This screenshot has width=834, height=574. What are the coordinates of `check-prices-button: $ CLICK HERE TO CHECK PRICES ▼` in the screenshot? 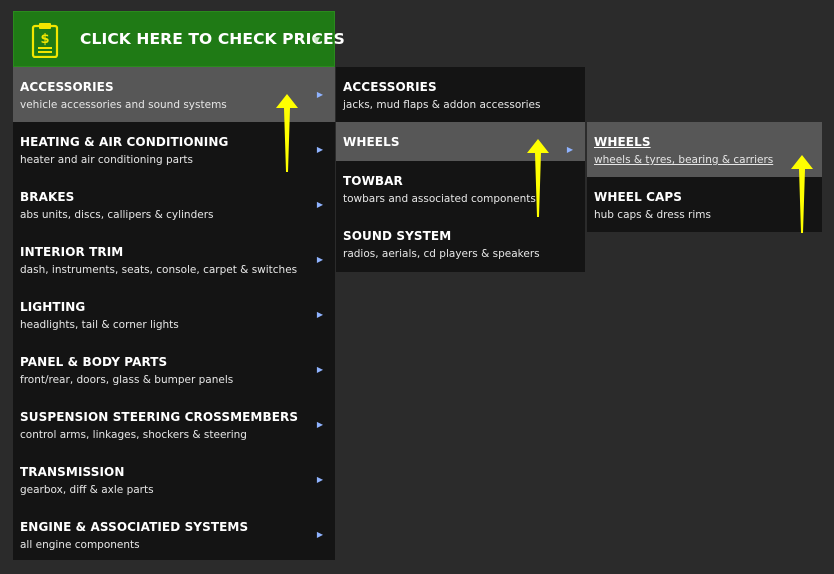 It's located at (179, 39).